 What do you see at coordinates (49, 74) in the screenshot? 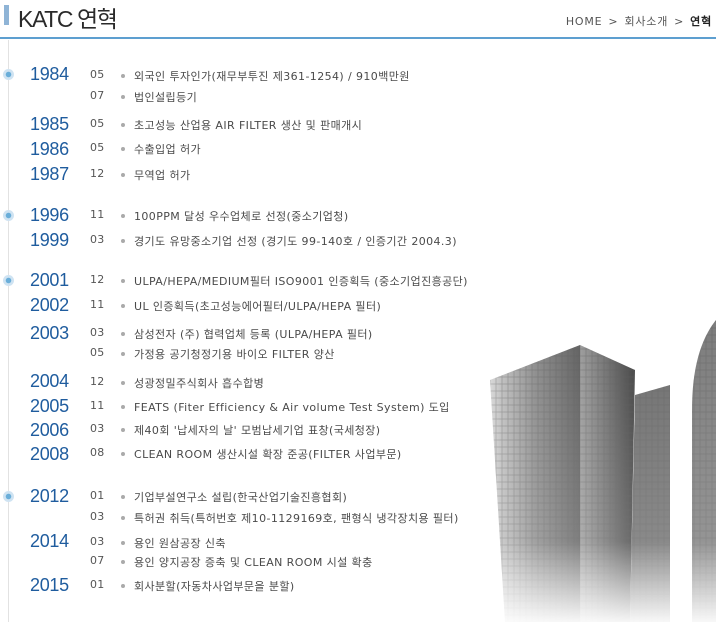
I see `timeline-year: 1984` at bounding box center [49, 74].